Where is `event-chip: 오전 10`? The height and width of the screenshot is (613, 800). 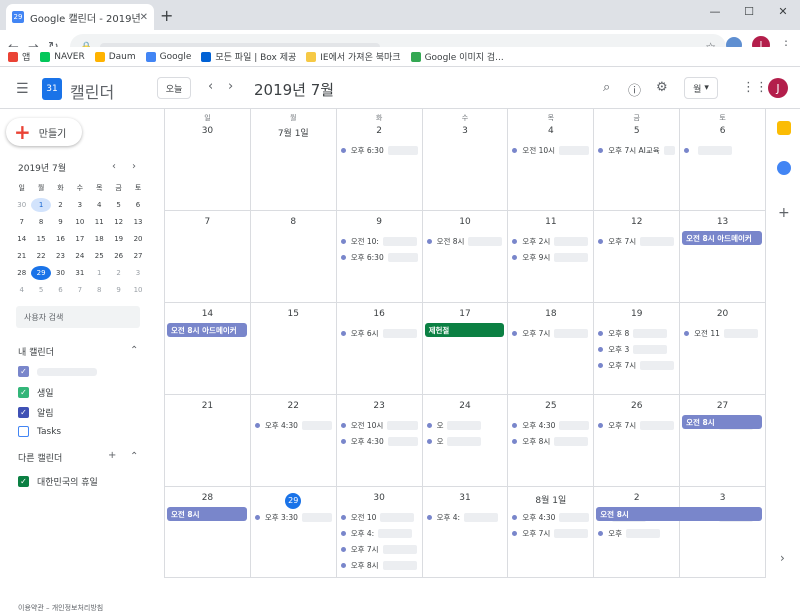 event-chip: 오전 10 is located at coordinates (379, 517).